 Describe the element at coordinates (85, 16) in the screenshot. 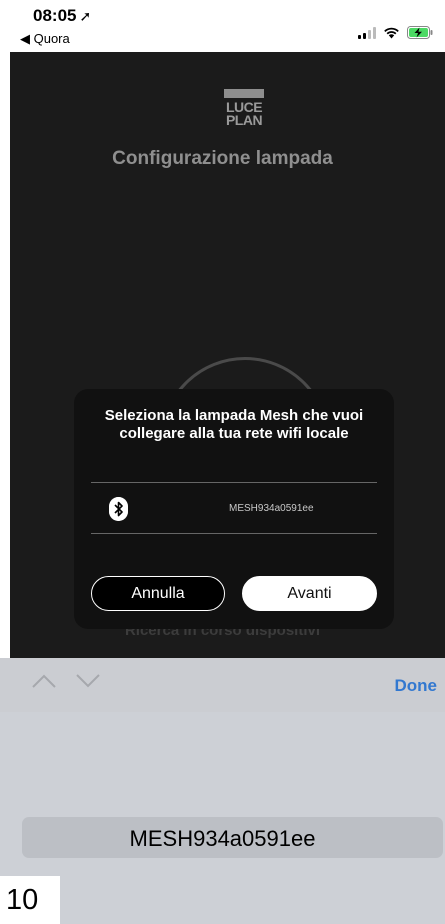

I see `location-arrow-icon: ➚` at that location.